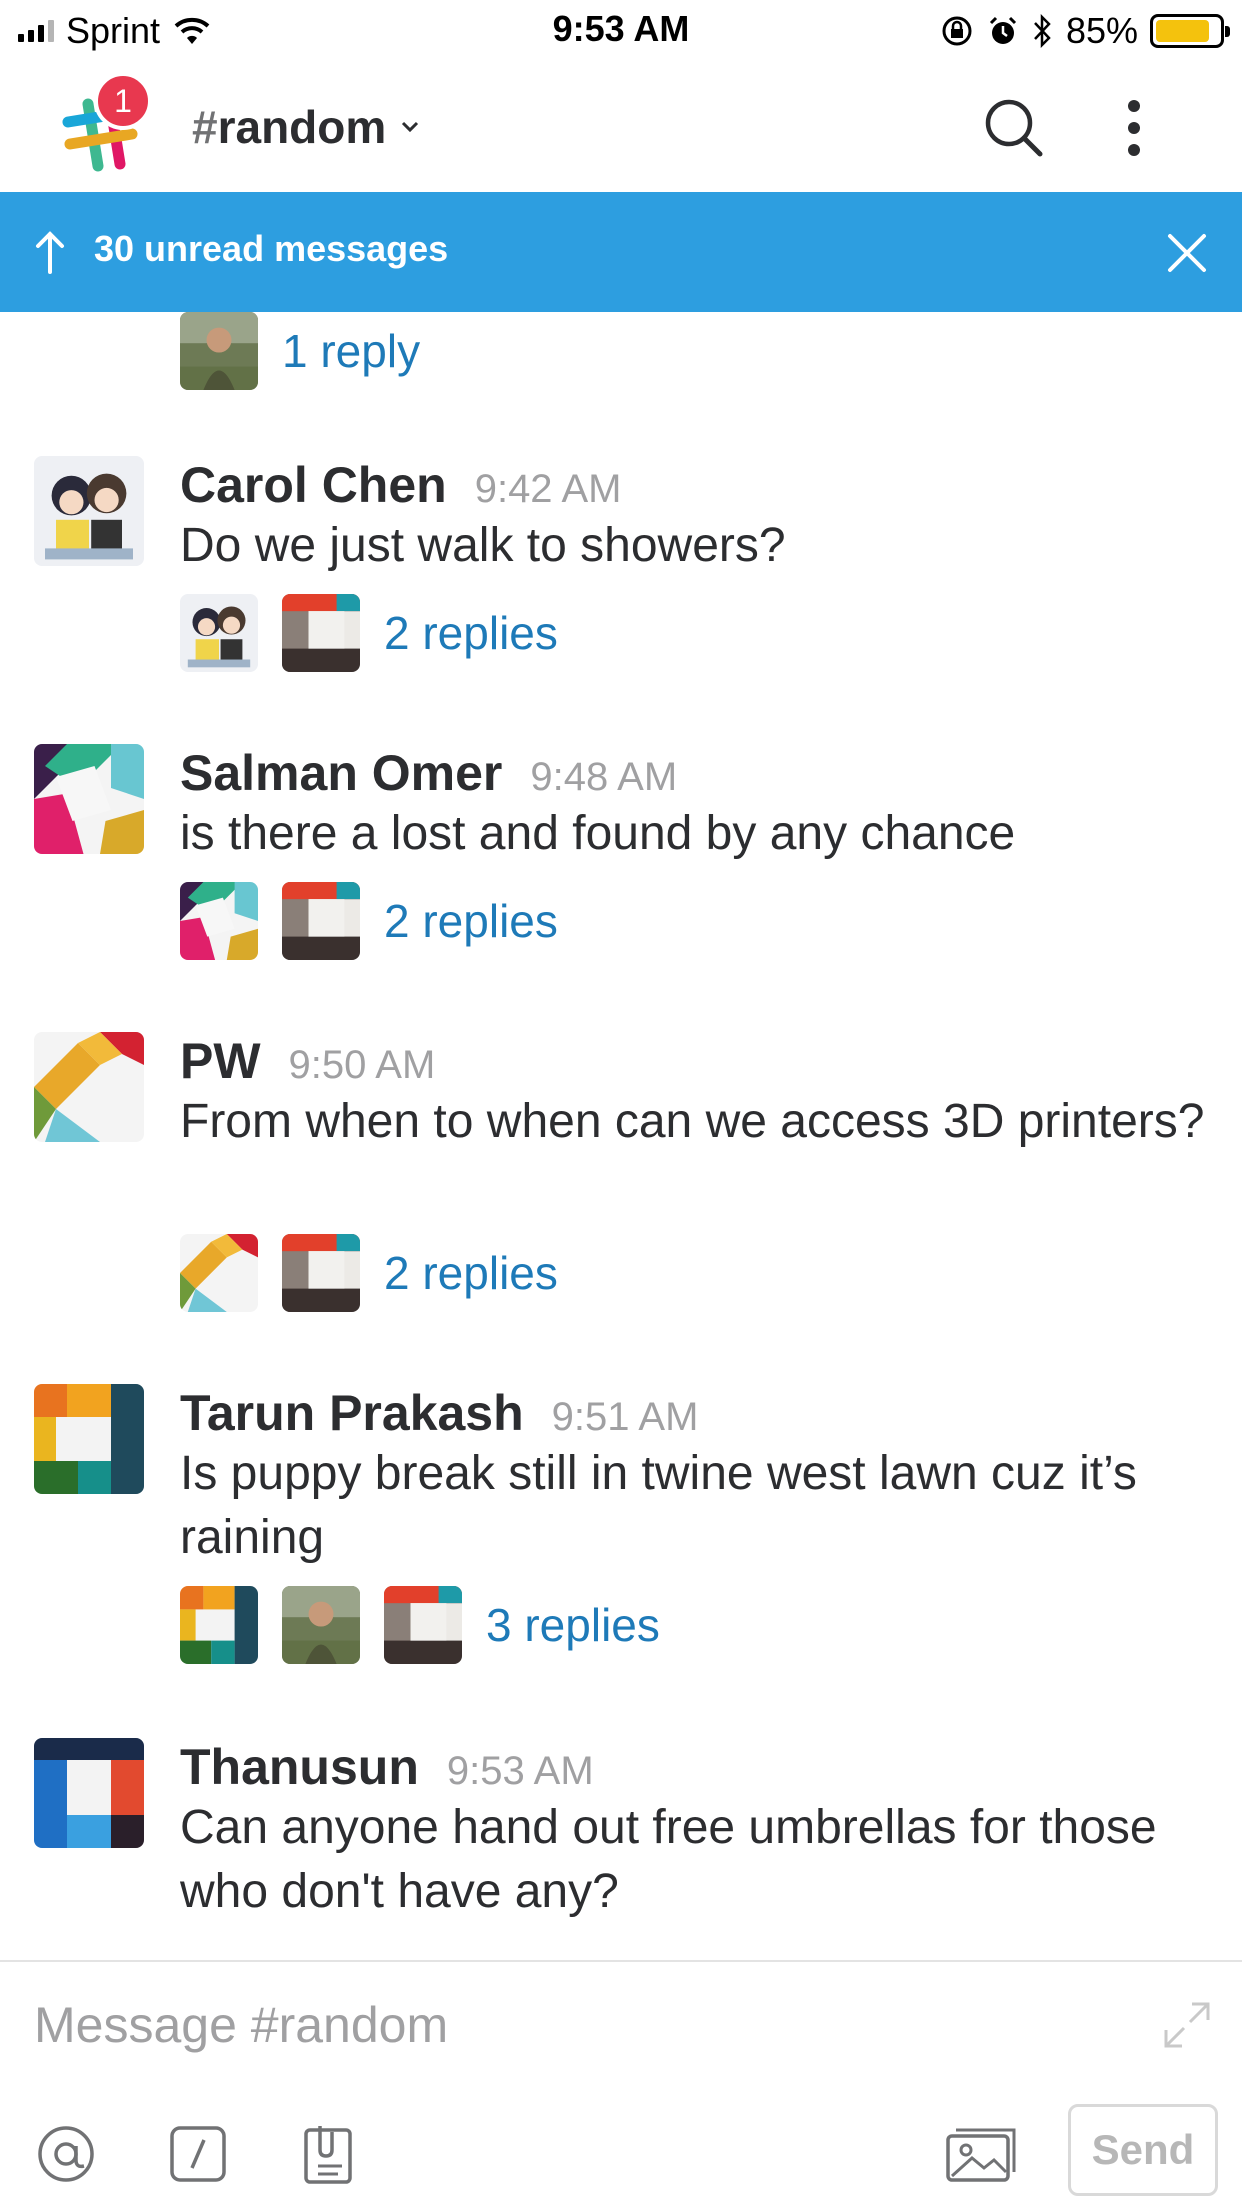 This screenshot has width=1242, height=2208. I want to click on channel-name: random, so click(302, 127).